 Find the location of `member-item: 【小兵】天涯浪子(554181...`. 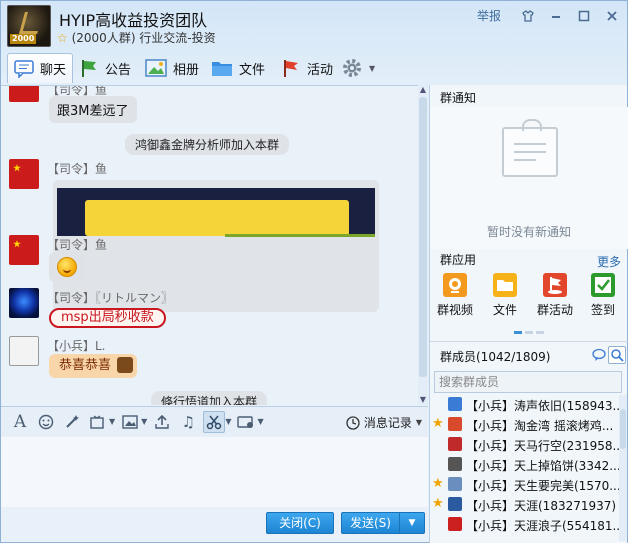

member-item: 【小兵】天涯浪子(554181... is located at coordinates (525, 525).